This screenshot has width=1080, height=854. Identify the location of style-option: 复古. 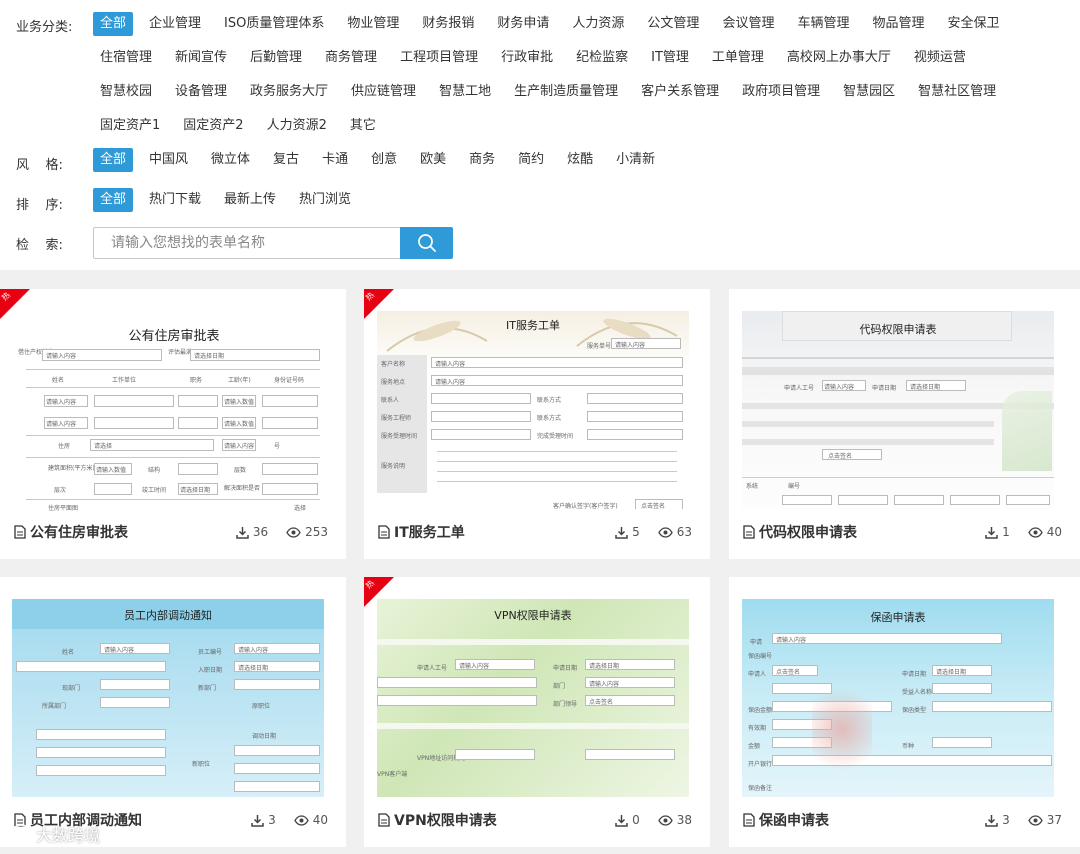
(286, 160).